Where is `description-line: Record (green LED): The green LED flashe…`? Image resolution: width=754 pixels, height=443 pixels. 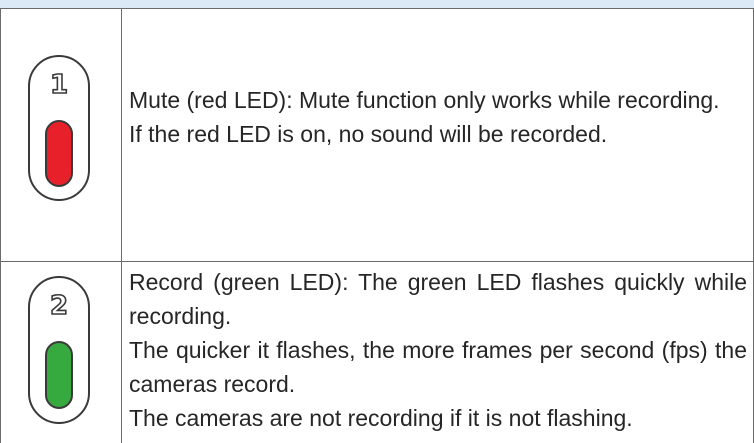
description-line: Record (green LED): The green LED flashe… is located at coordinates (438, 299).